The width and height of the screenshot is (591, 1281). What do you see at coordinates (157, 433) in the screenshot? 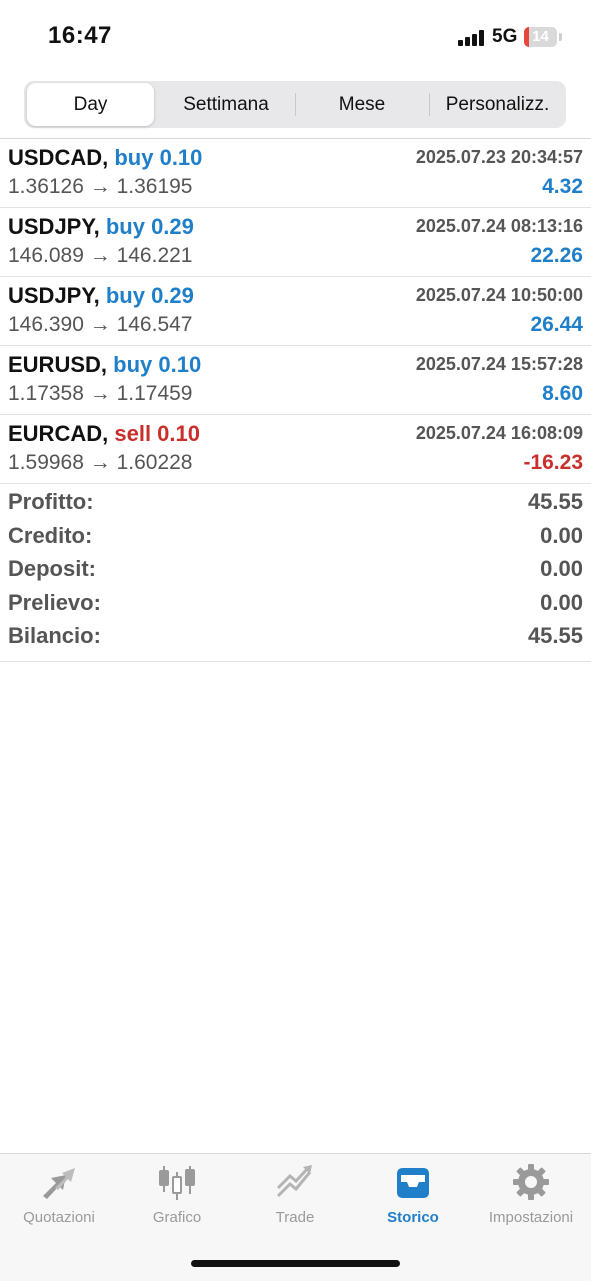
I see `trade-side: sell 0.10` at bounding box center [157, 433].